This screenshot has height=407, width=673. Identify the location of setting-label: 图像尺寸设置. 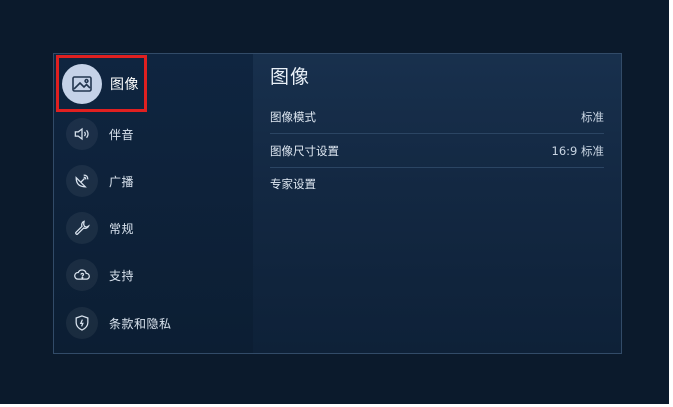
(304, 150).